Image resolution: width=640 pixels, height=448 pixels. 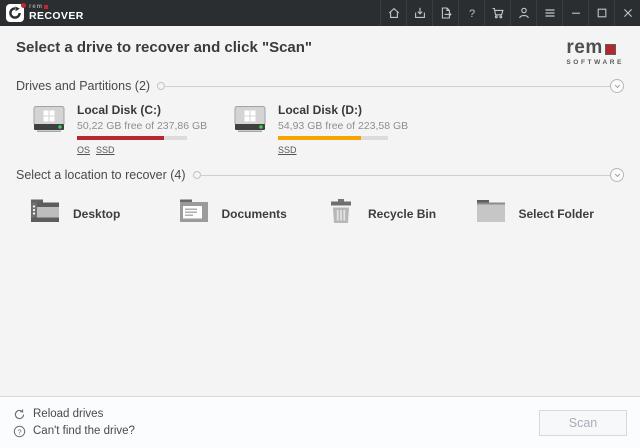 What do you see at coordinates (419, 13) in the screenshot?
I see `save-session-icon` at bounding box center [419, 13].